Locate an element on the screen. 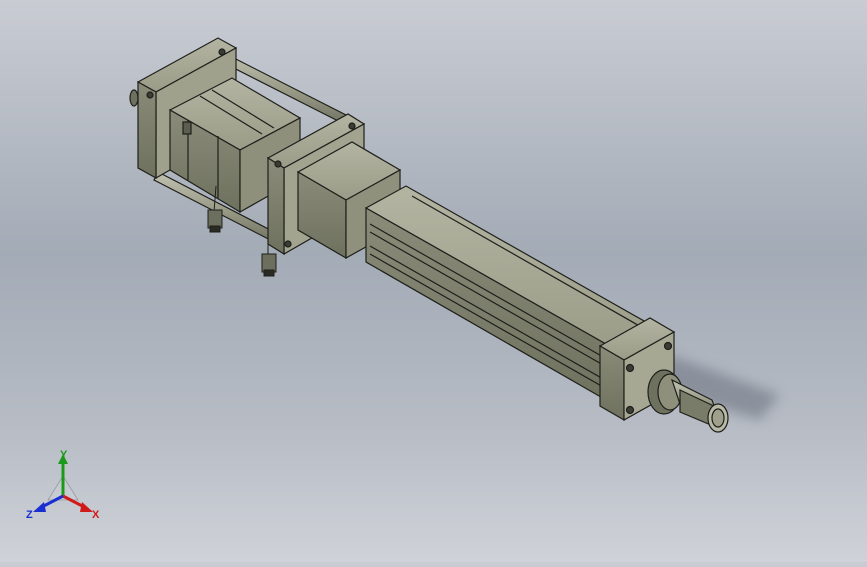 This screenshot has width=867, height=567. triad-x-label: X is located at coordinates (96, 515).